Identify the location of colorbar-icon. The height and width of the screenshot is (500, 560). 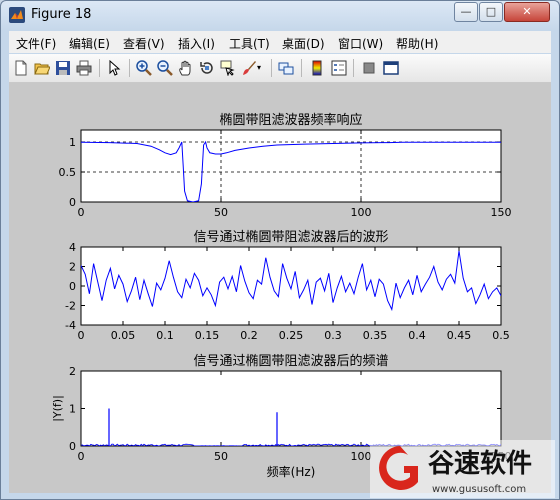
(317, 68).